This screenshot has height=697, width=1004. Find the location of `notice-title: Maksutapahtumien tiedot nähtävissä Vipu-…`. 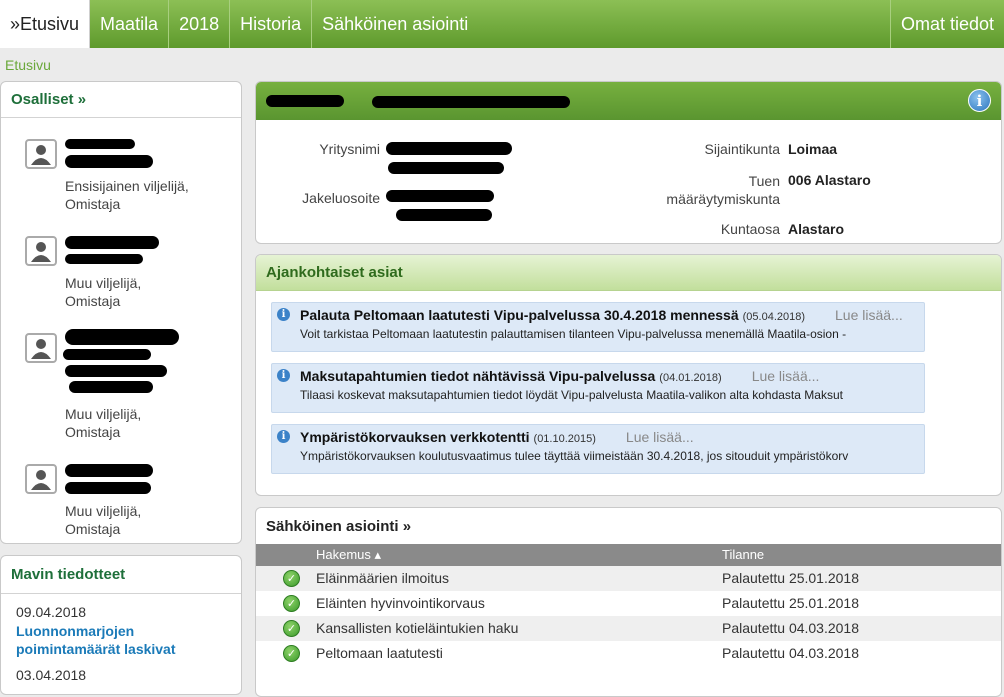

notice-title: Maksutapahtumien tiedot nähtävissä Vipu-… is located at coordinates (477, 376).